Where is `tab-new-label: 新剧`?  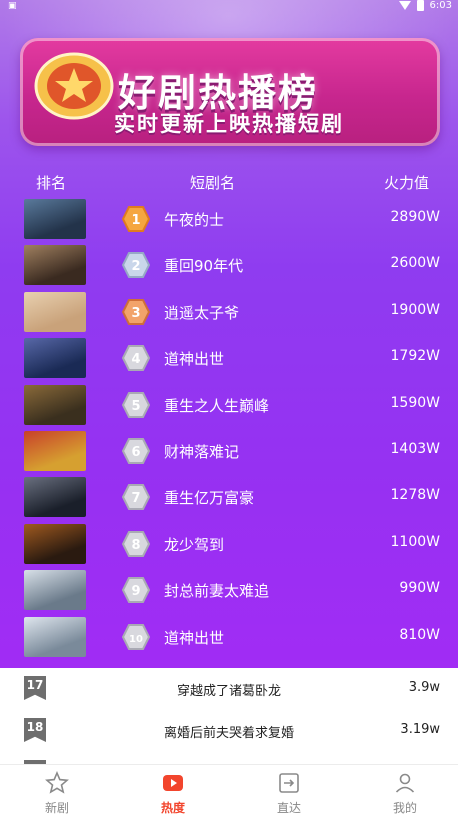
tab-new-label: 新剧 is located at coordinates (56, 808).